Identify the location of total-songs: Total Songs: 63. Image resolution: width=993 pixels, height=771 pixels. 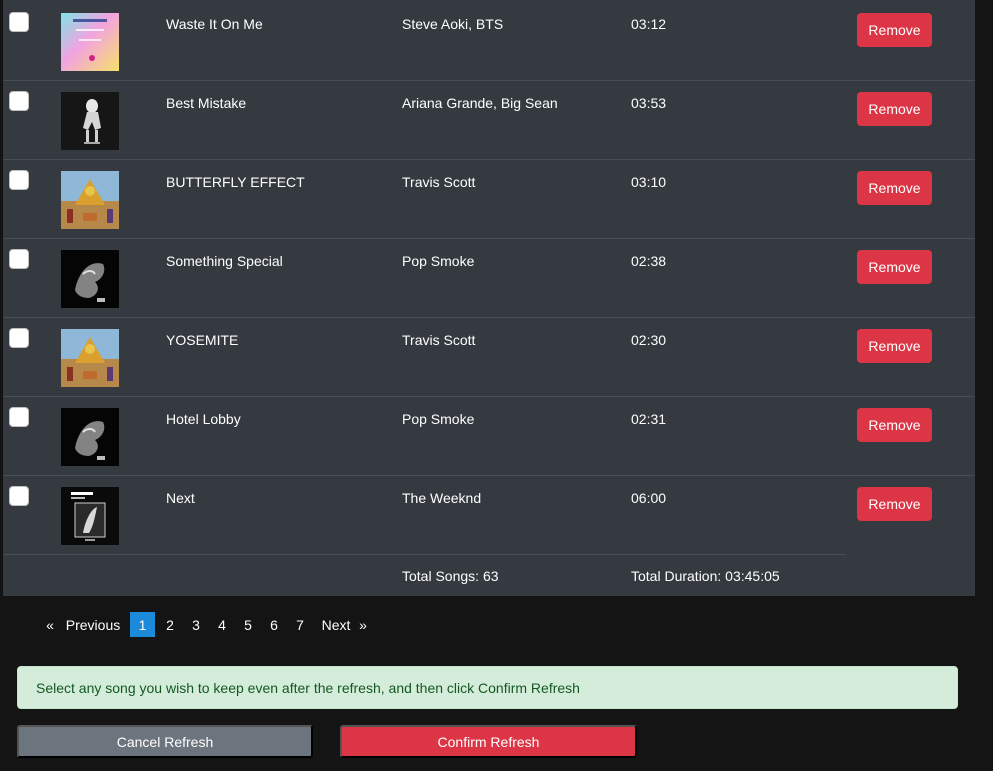
(450, 576).